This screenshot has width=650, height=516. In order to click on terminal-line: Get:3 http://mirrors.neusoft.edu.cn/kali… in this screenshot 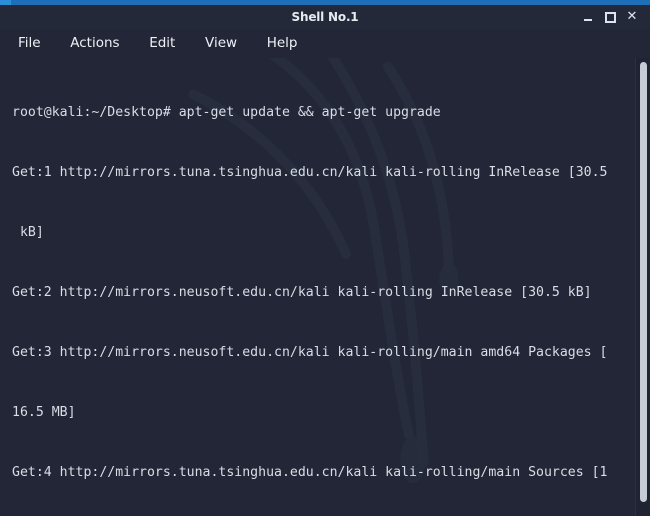, I will do `click(310, 352)`.